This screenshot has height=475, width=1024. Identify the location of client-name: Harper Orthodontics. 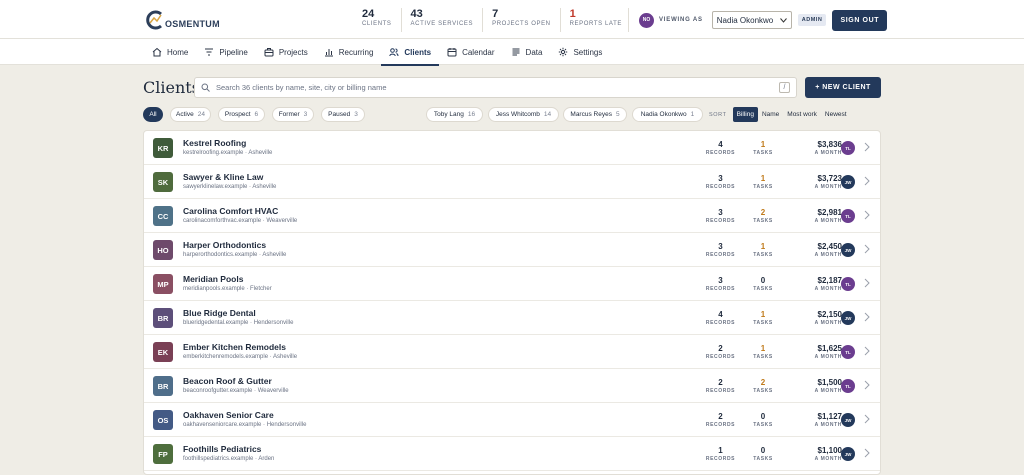
(224, 245).